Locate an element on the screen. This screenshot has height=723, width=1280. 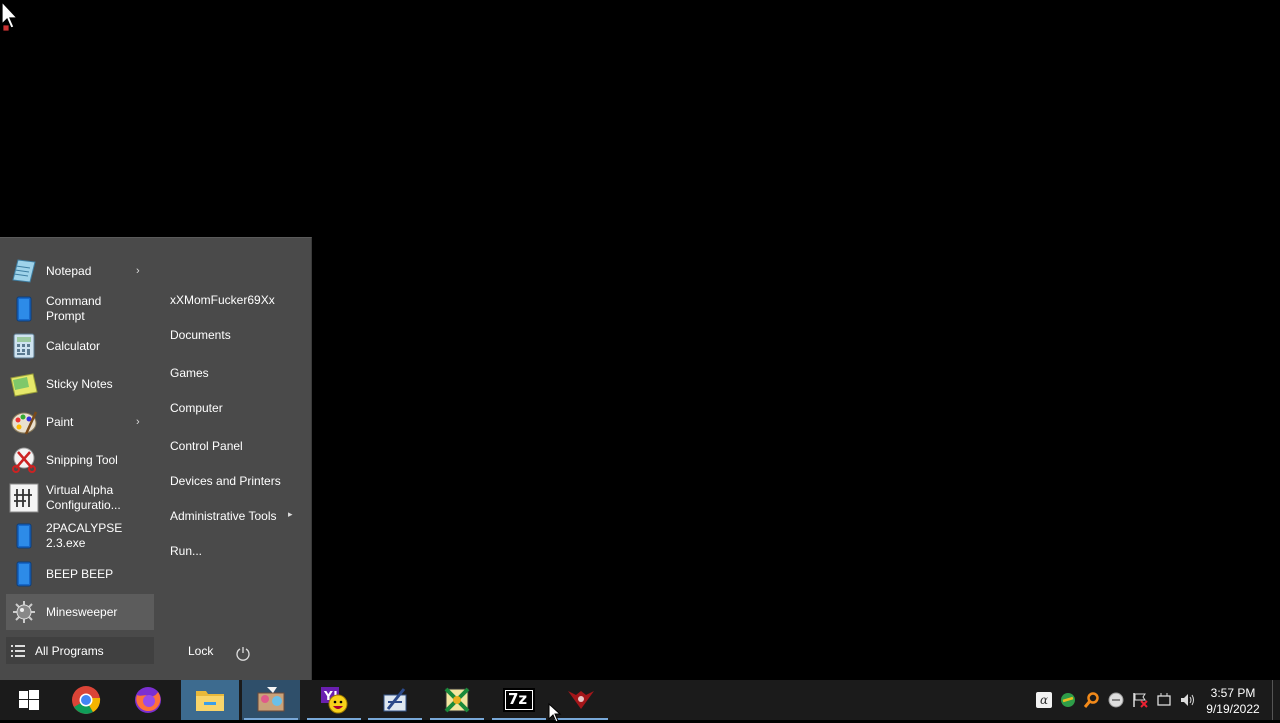
windows-logo-icon is located at coordinates (29, 700).